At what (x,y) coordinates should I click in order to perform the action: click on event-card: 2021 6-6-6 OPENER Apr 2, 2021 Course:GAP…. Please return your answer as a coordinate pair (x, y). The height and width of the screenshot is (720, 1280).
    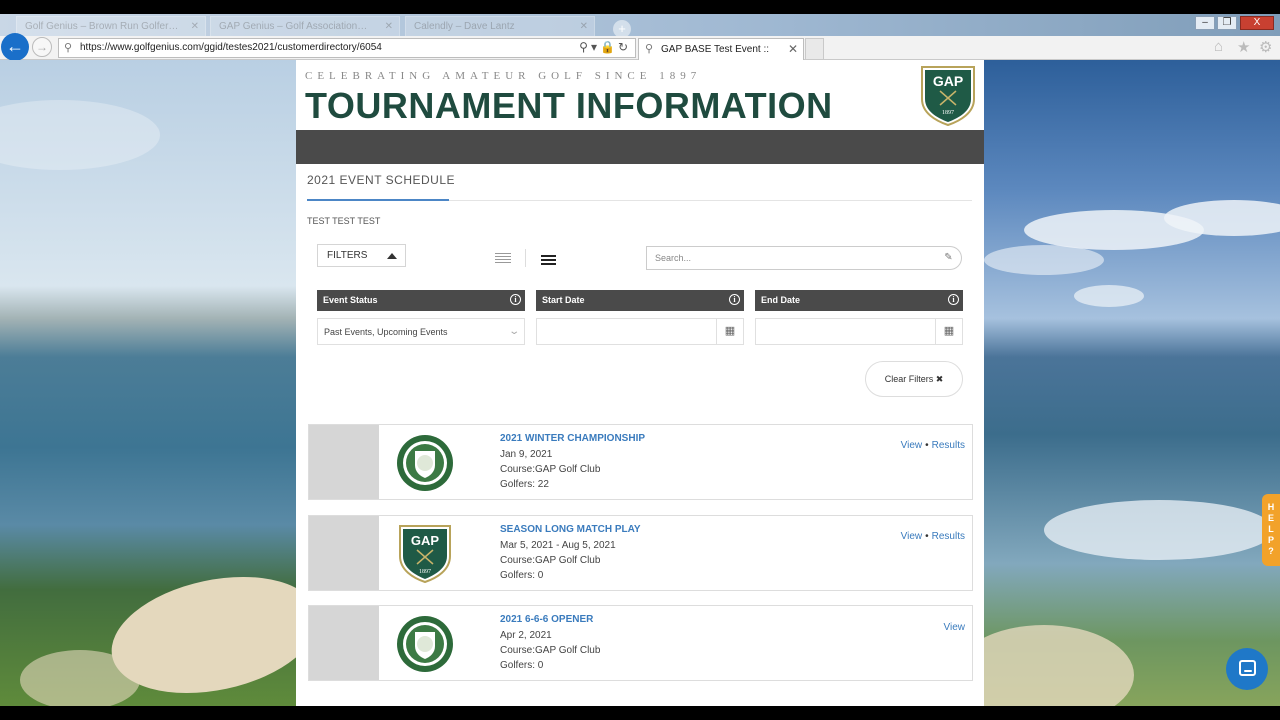
    Looking at the image, I should click on (640, 643).